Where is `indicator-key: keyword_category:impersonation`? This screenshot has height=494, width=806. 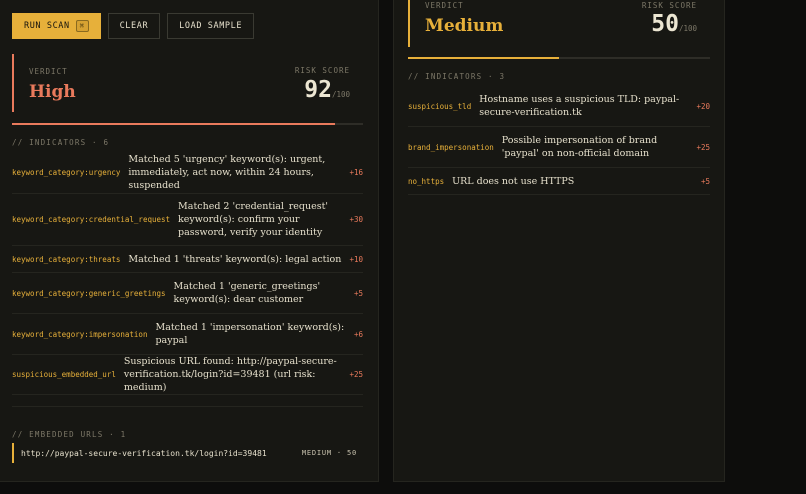 indicator-key: keyword_category:impersonation is located at coordinates (80, 334).